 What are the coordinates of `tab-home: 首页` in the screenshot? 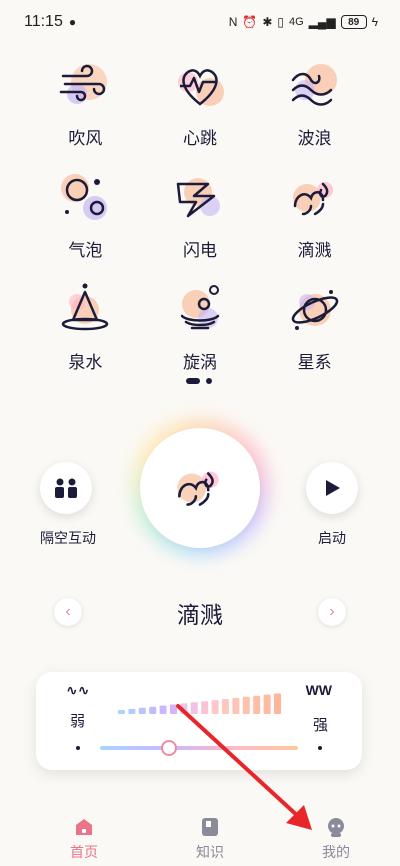 It's located at (84, 838).